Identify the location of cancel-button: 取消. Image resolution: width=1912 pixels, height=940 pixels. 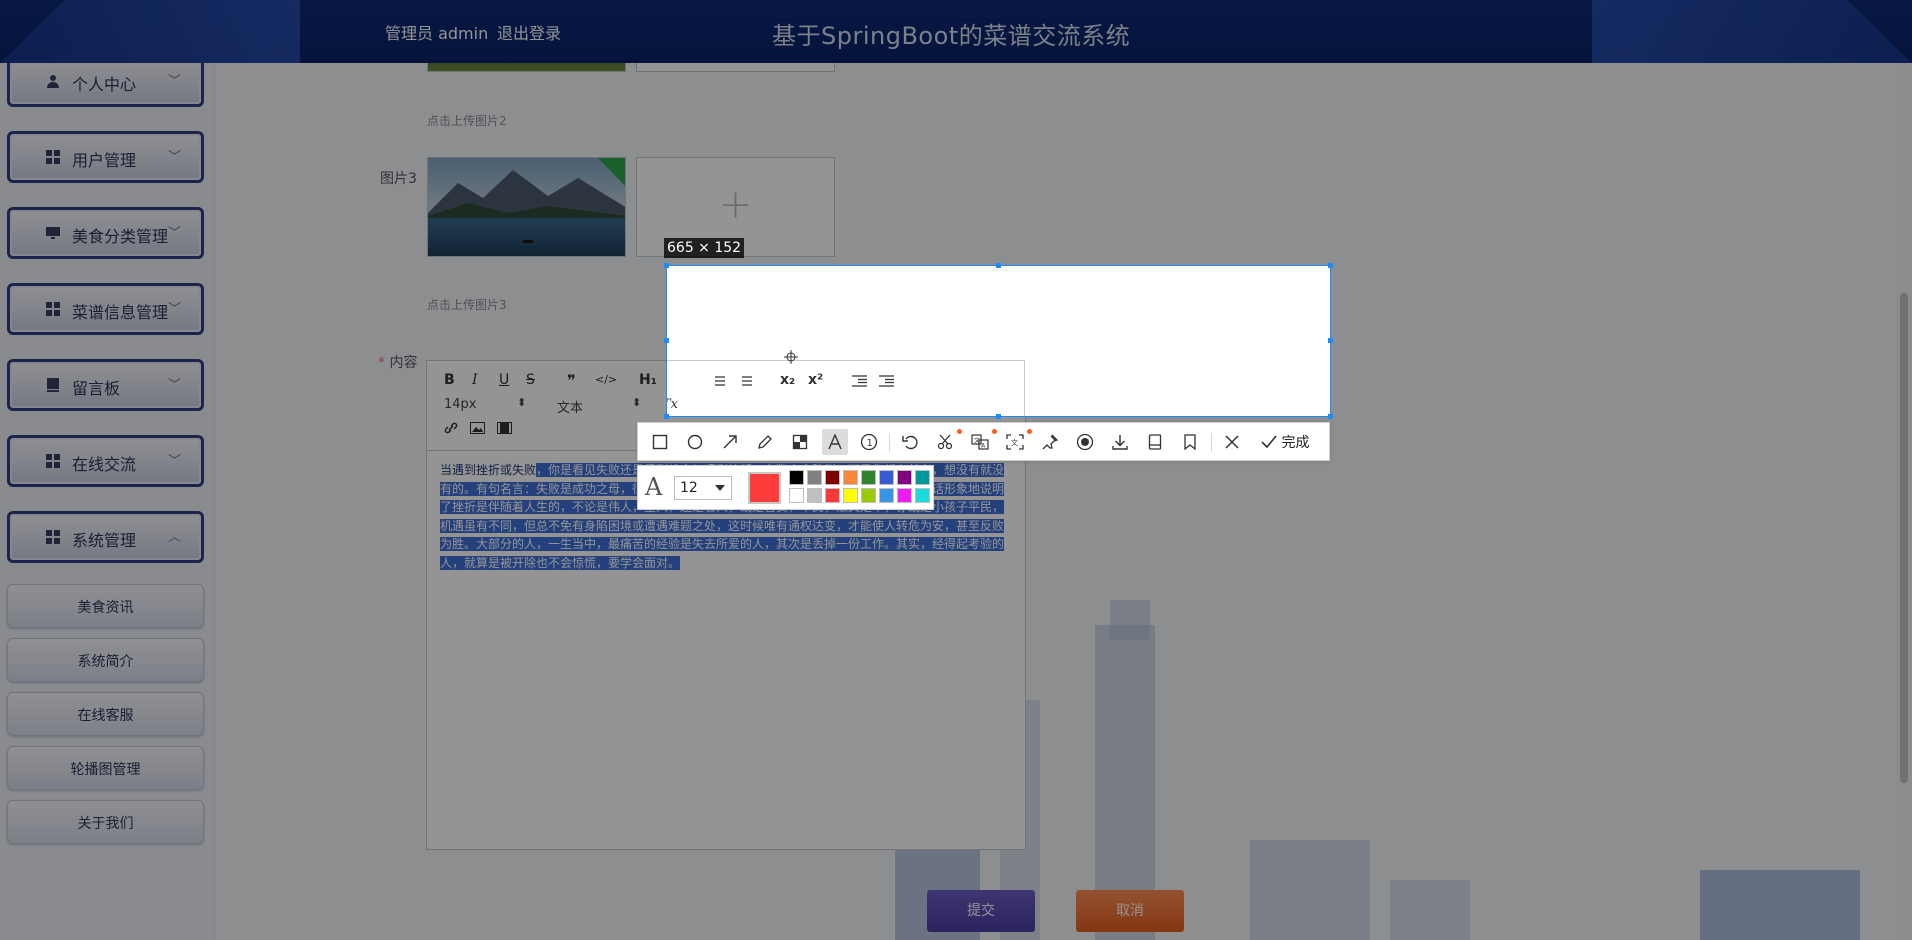
(1130, 911).